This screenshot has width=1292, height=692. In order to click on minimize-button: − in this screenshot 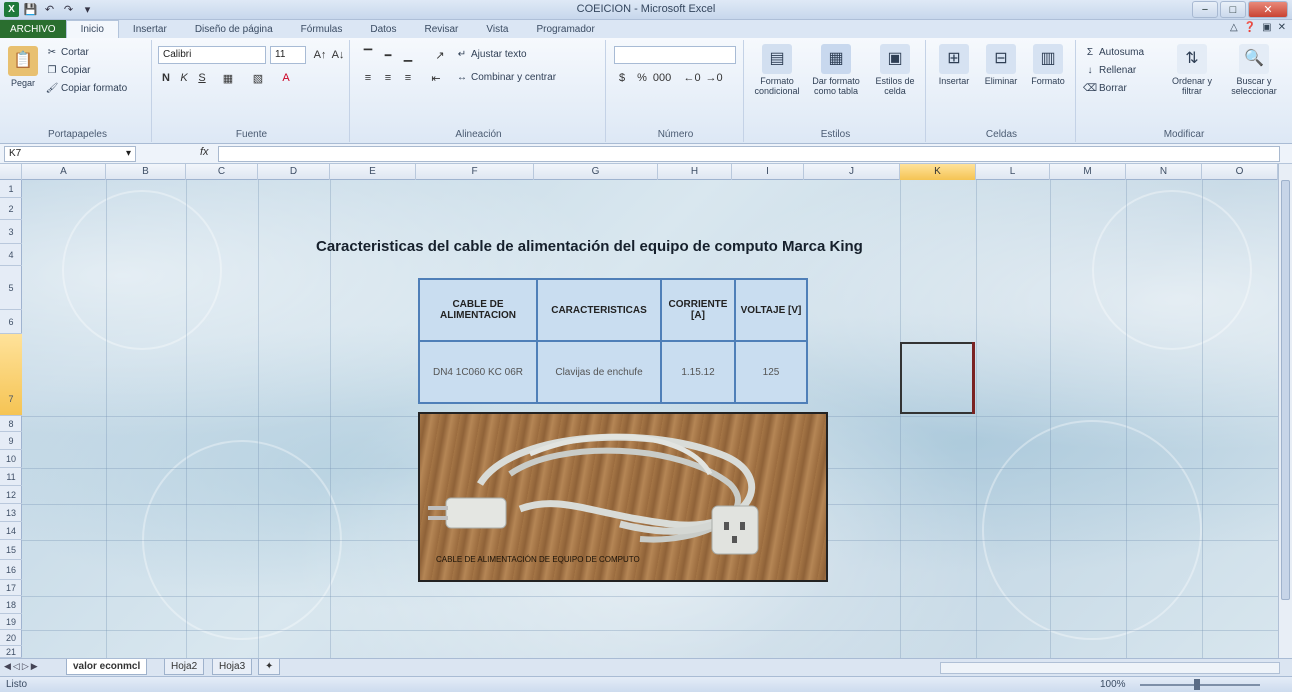, I will do `click(1205, 9)`.